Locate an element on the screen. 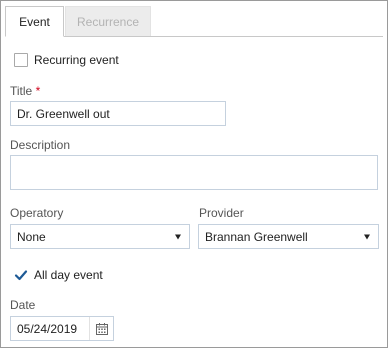  provider-value: Brannan Greenwell is located at coordinates (256, 236).